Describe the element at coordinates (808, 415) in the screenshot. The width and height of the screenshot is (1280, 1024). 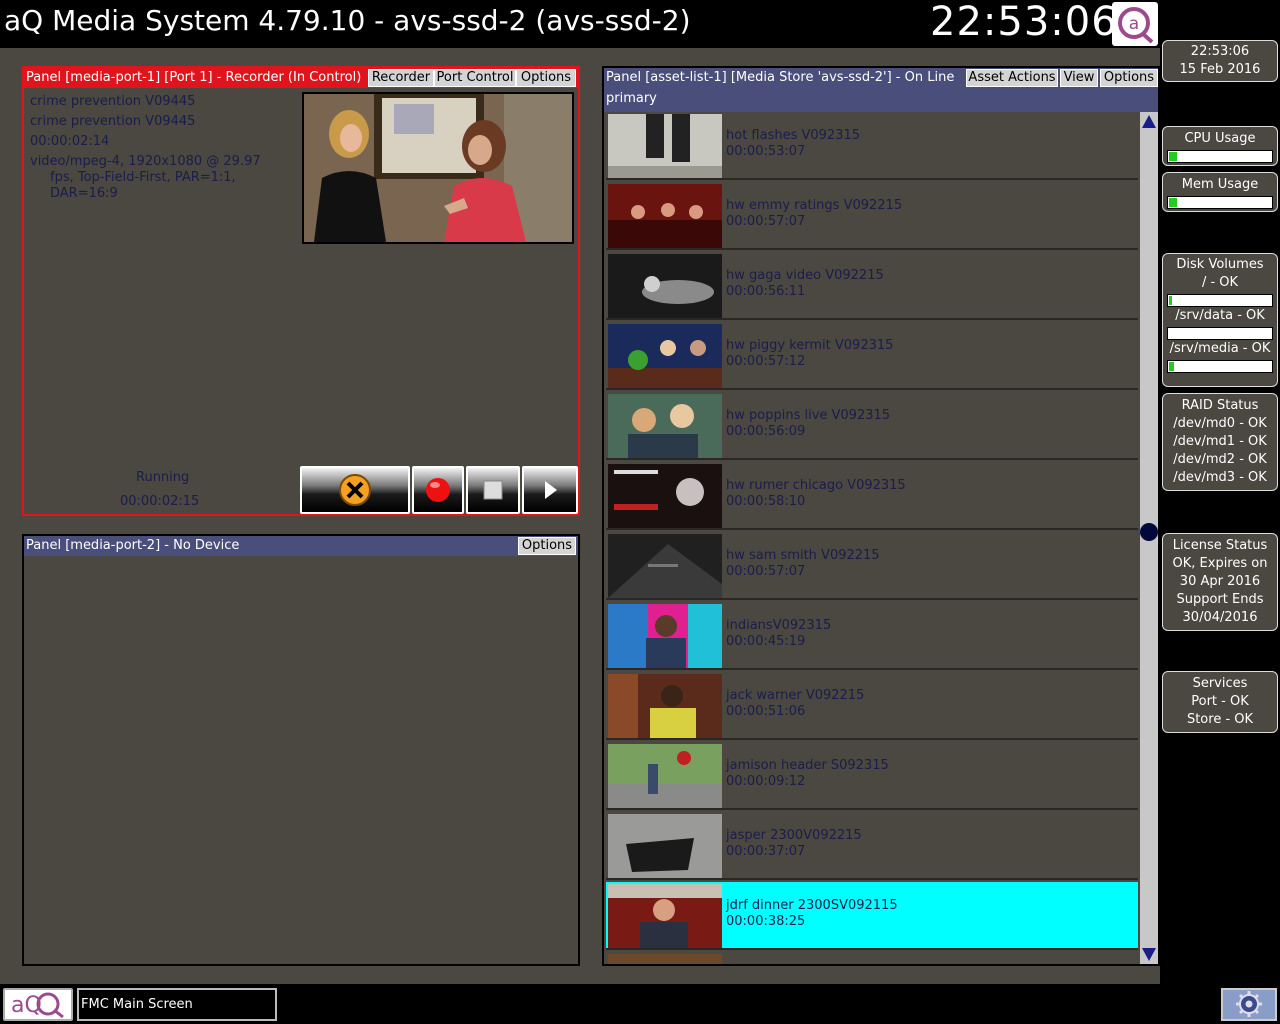
I see `asset-name: hw poppins live V092315` at that location.